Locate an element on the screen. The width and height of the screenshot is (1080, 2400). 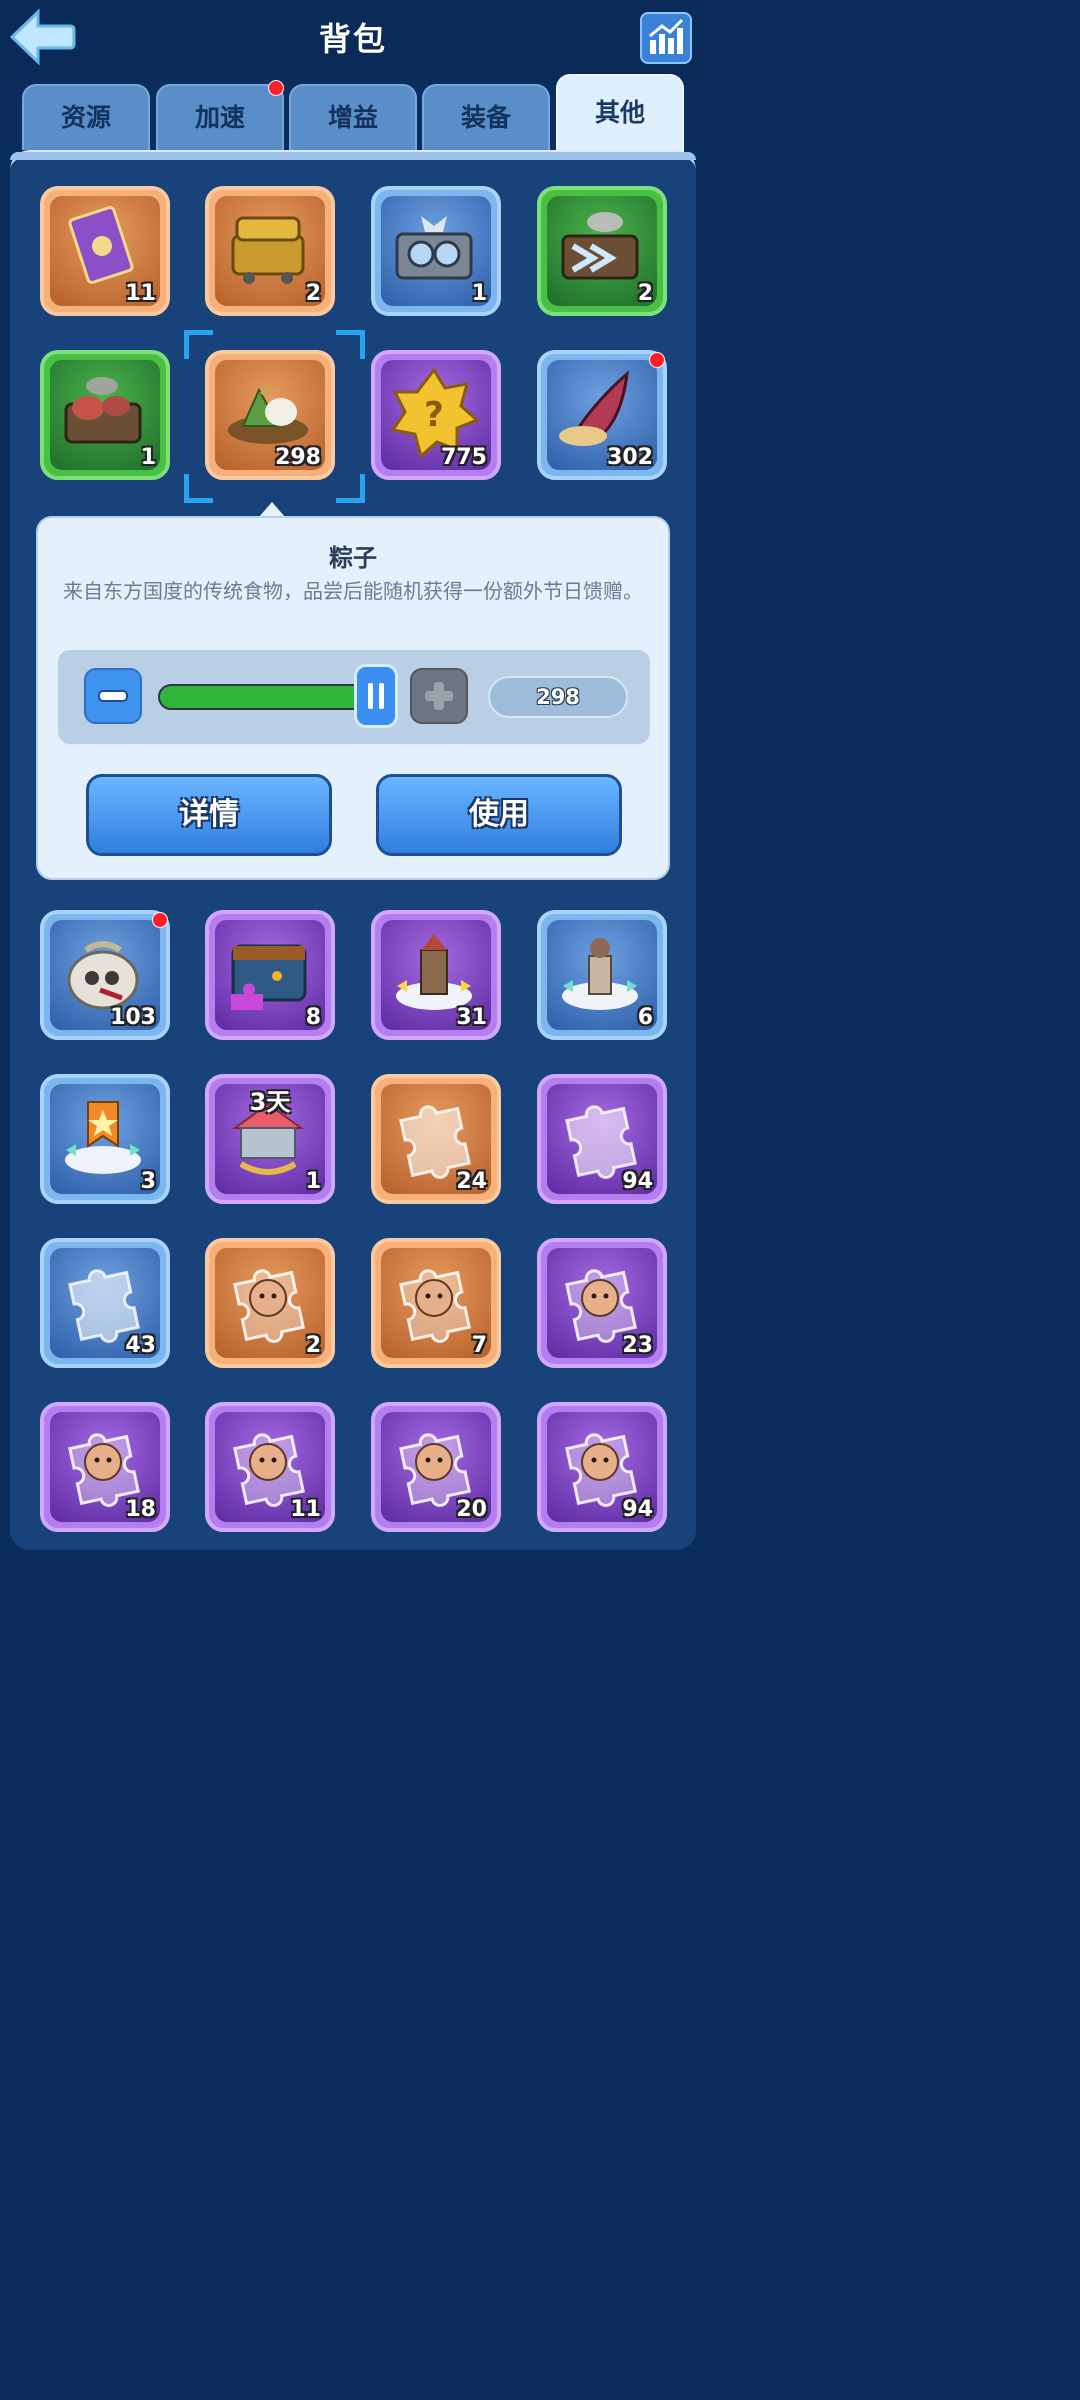
item-duration-badge: 3天 is located at coordinates (270, 1102).